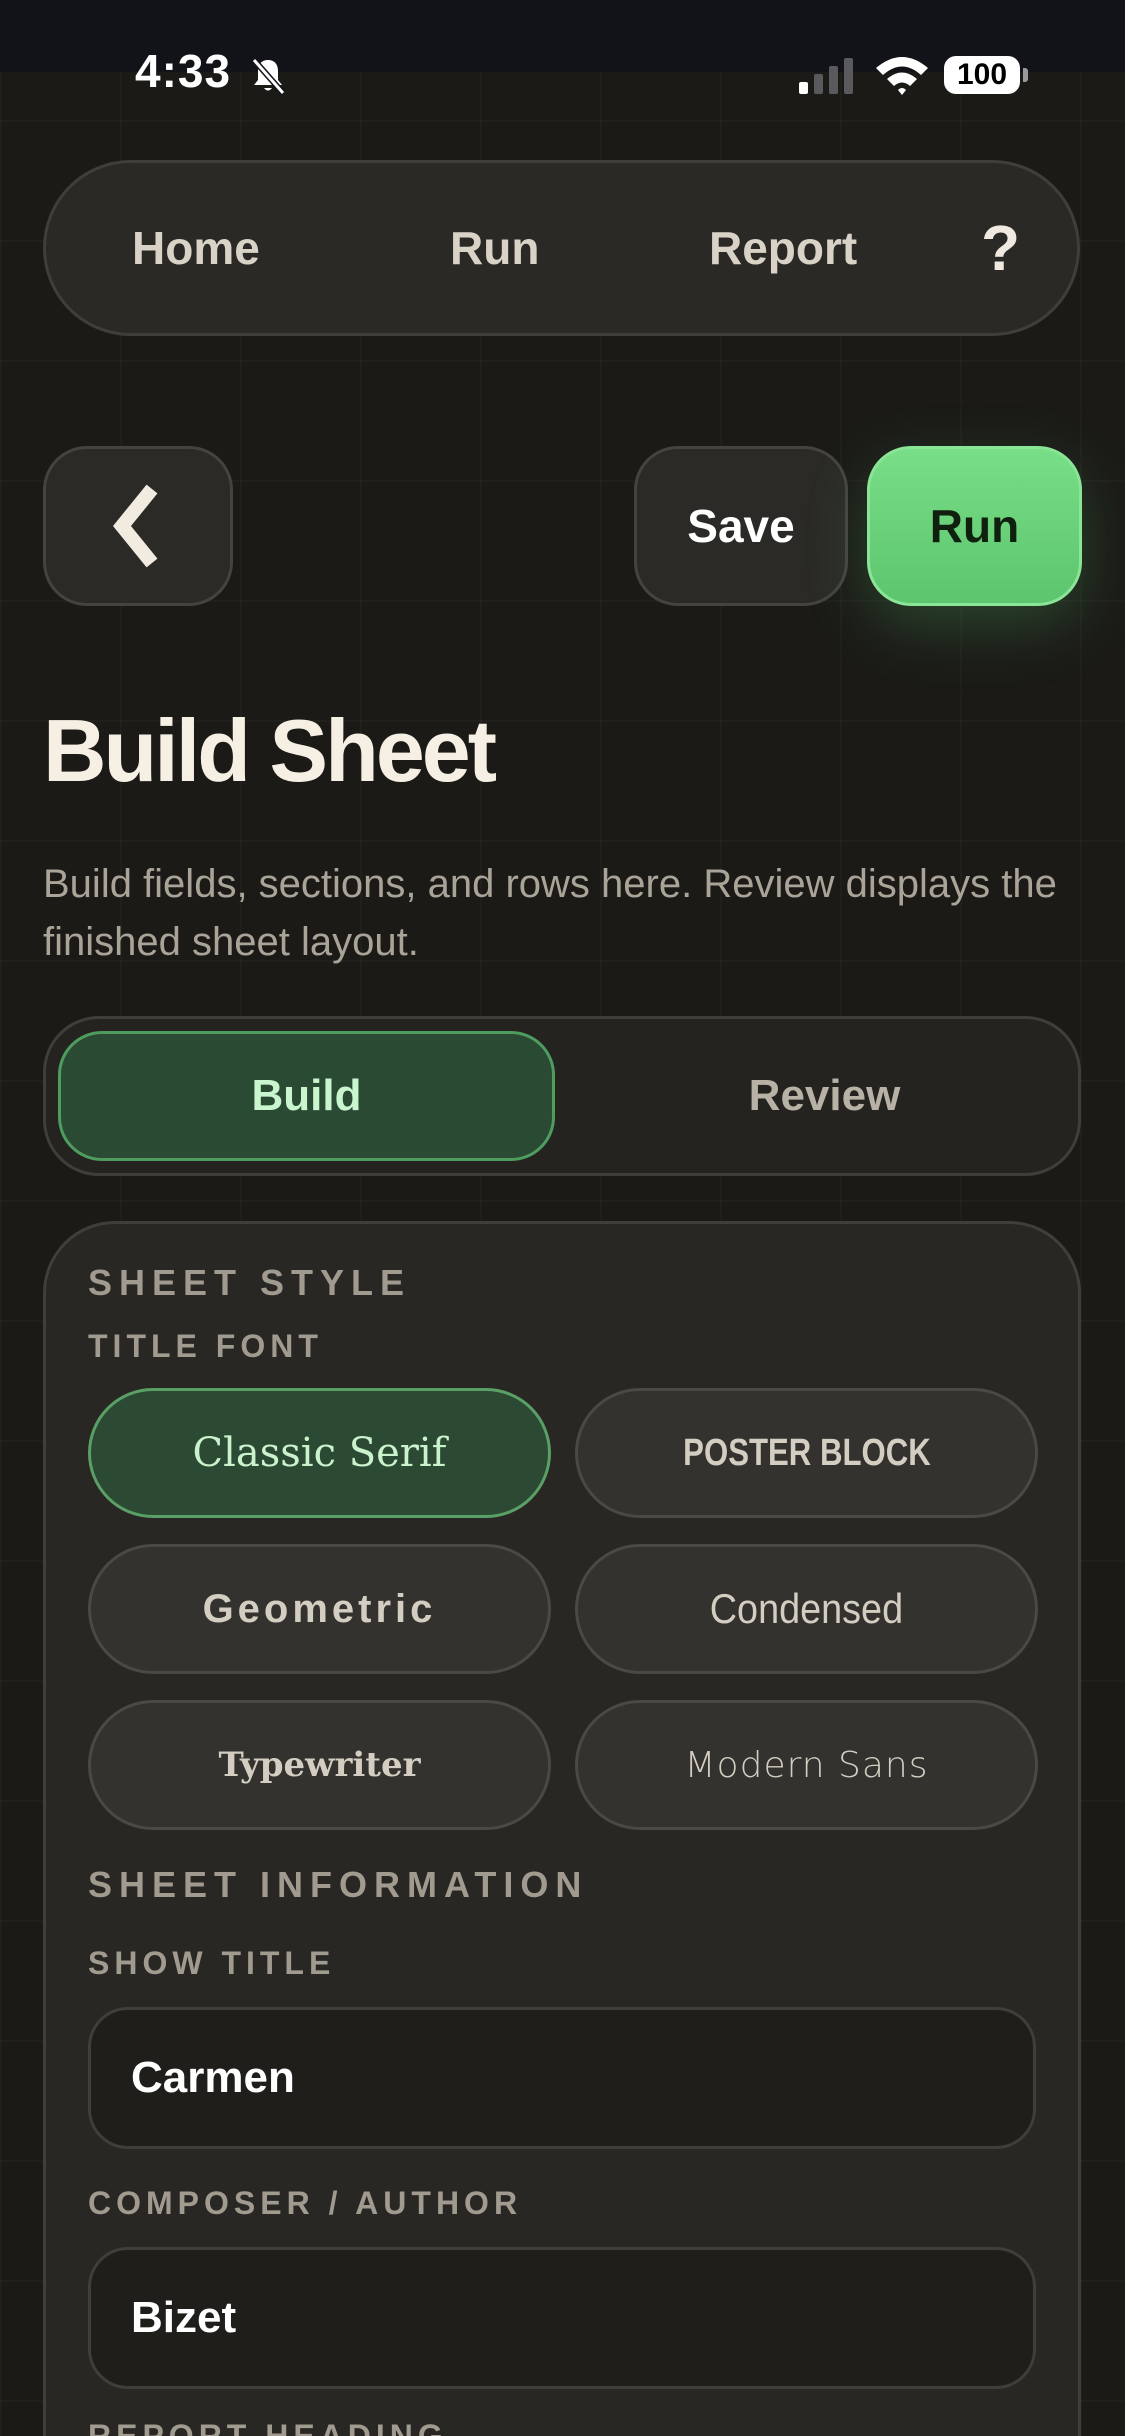 The width and height of the screenshot is (1125, 2436). Describe the element at coordinates (561, 248) in the screenshot. I see `top-nav: Home Run Report ?` at that location.